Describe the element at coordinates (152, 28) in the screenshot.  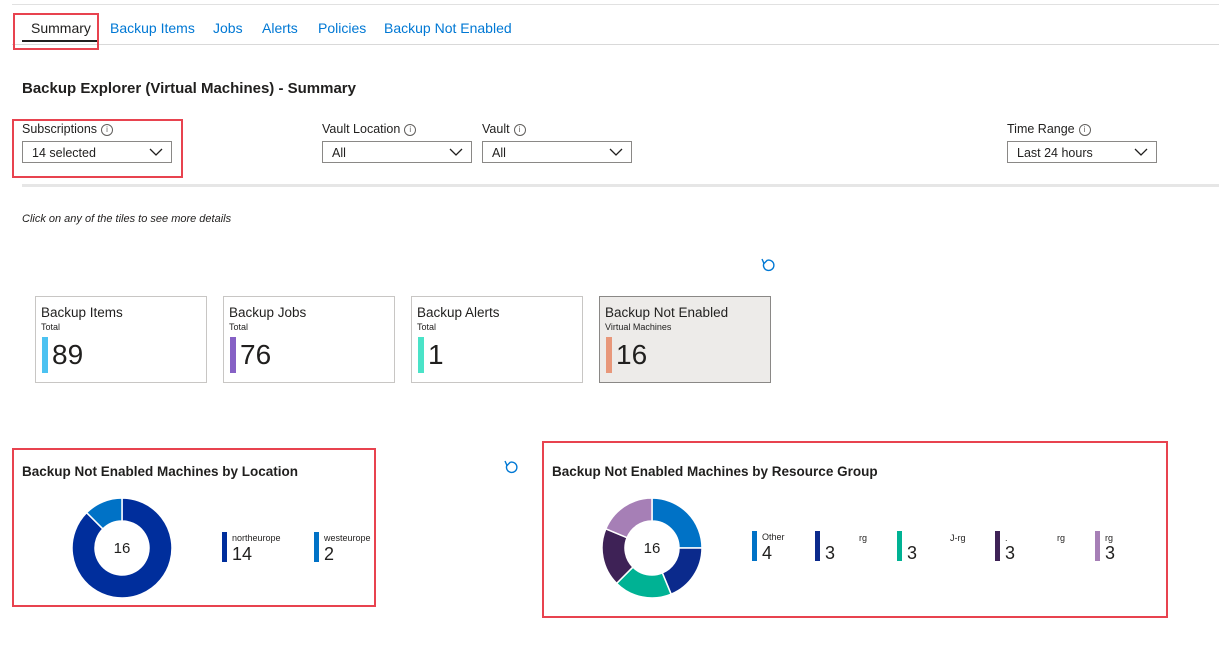
I see `tab-backup-items: Backup Items` at that location.